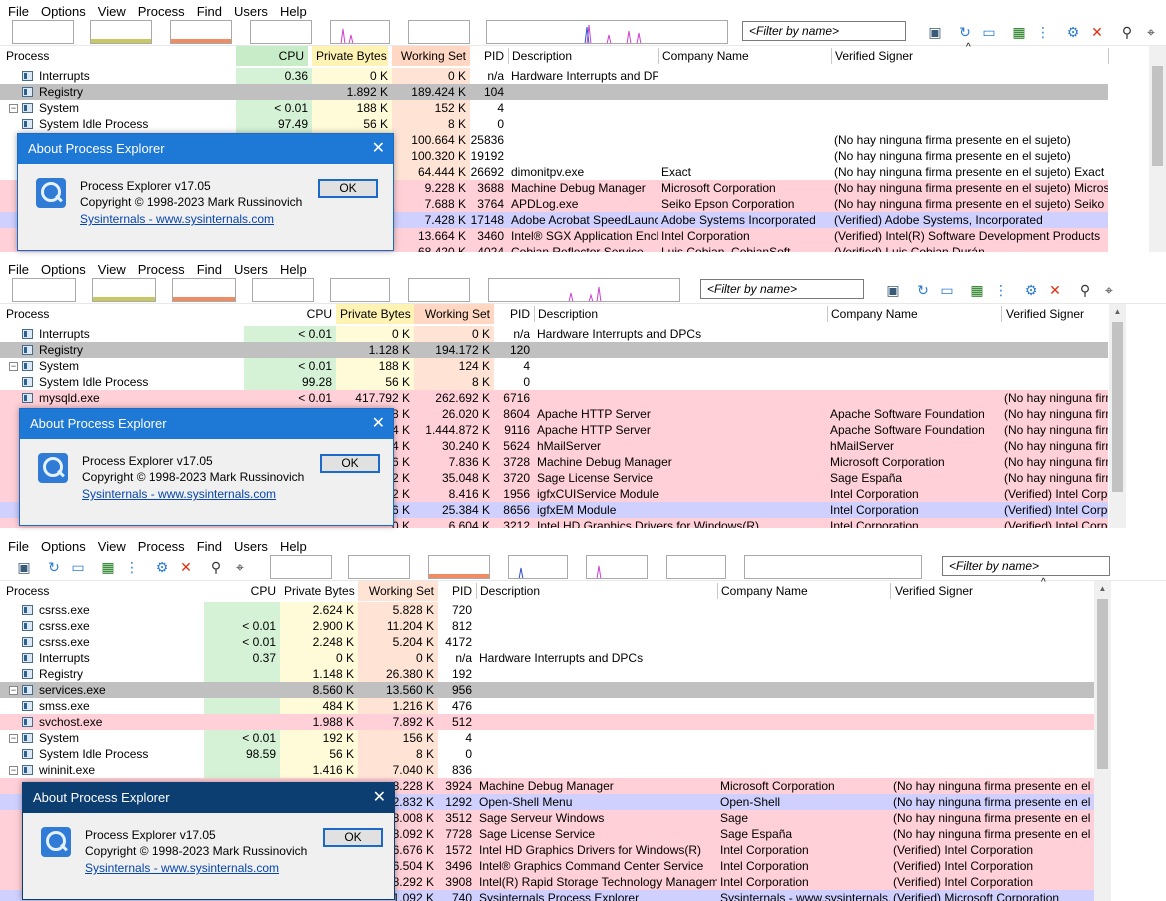 Image resolution: width=1166 pixels, height=901 pixels. What do you see at coordinates (554, 382) in the screenshot?
I see `process-row: System Idle Process 99.28 56 K8 K 0` at bounding box center [554, 382].